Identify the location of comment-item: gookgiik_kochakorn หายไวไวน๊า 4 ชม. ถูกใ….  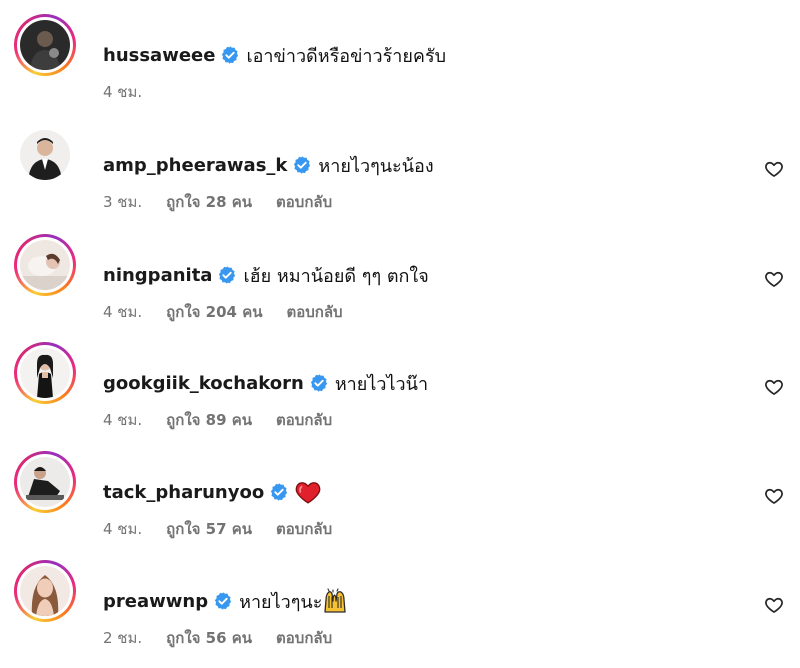
(400, 392).